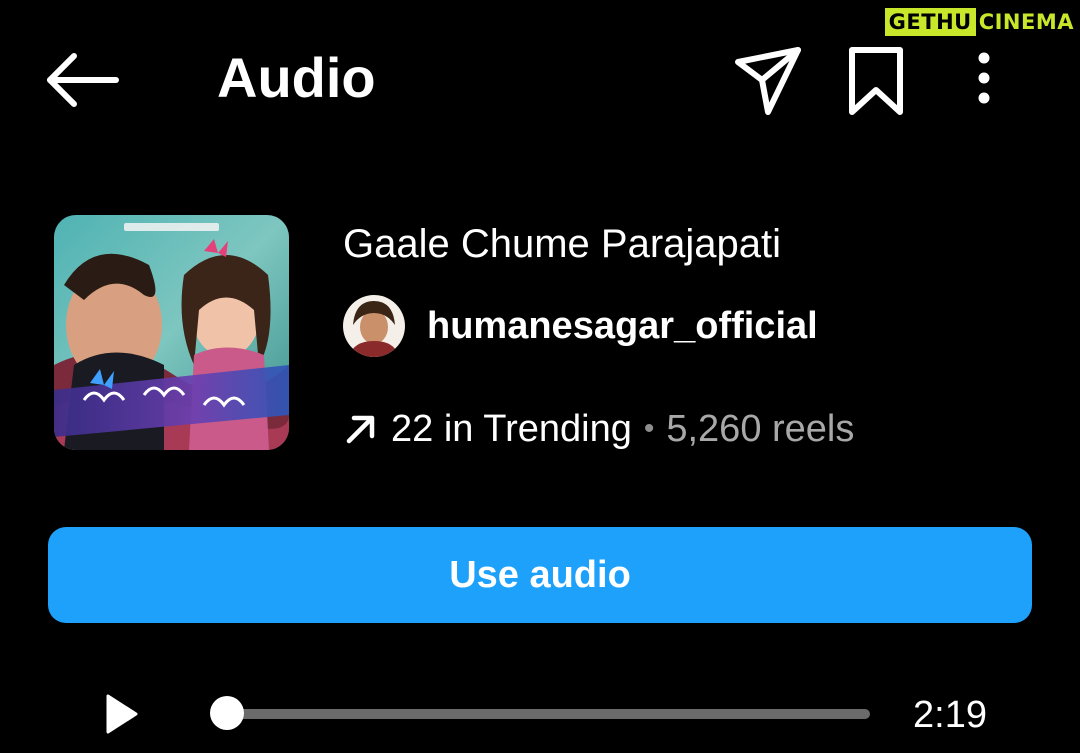 The height and width of the screenshot is (753, 1080). I want to click on top-app-bar: Audio, so click(540, 80).